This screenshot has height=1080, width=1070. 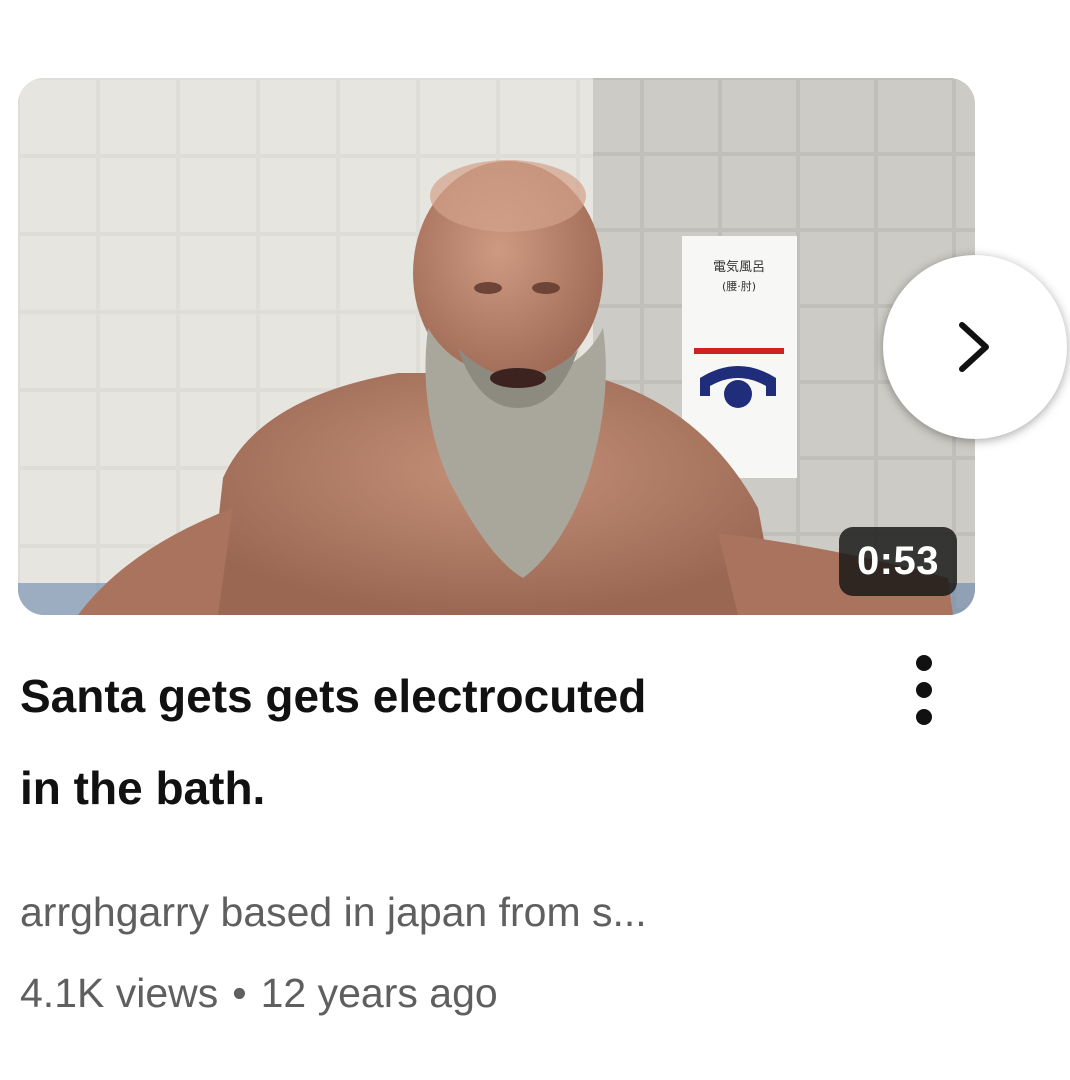 I want to click on video-title-line: in the bath., so click(x=143, y=788).